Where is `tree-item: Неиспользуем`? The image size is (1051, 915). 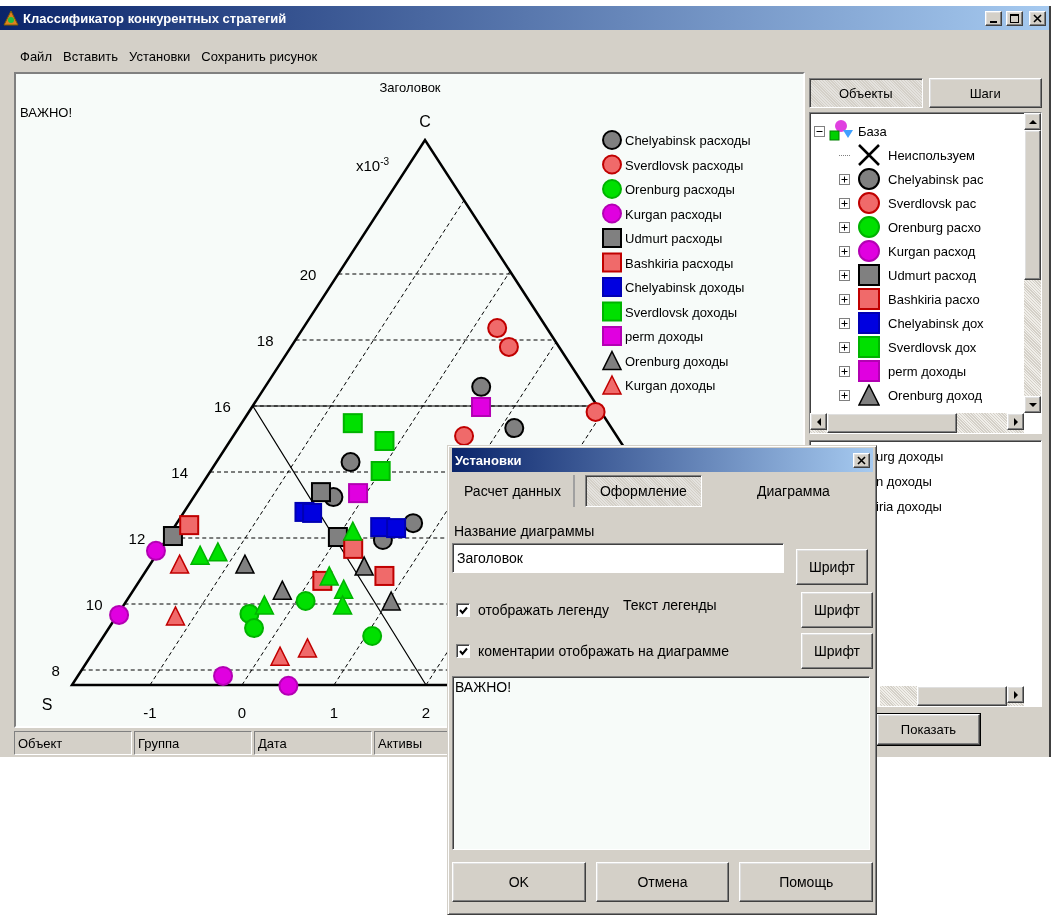
tree-item: Неиспользуем is located at coordinates (932, 155).